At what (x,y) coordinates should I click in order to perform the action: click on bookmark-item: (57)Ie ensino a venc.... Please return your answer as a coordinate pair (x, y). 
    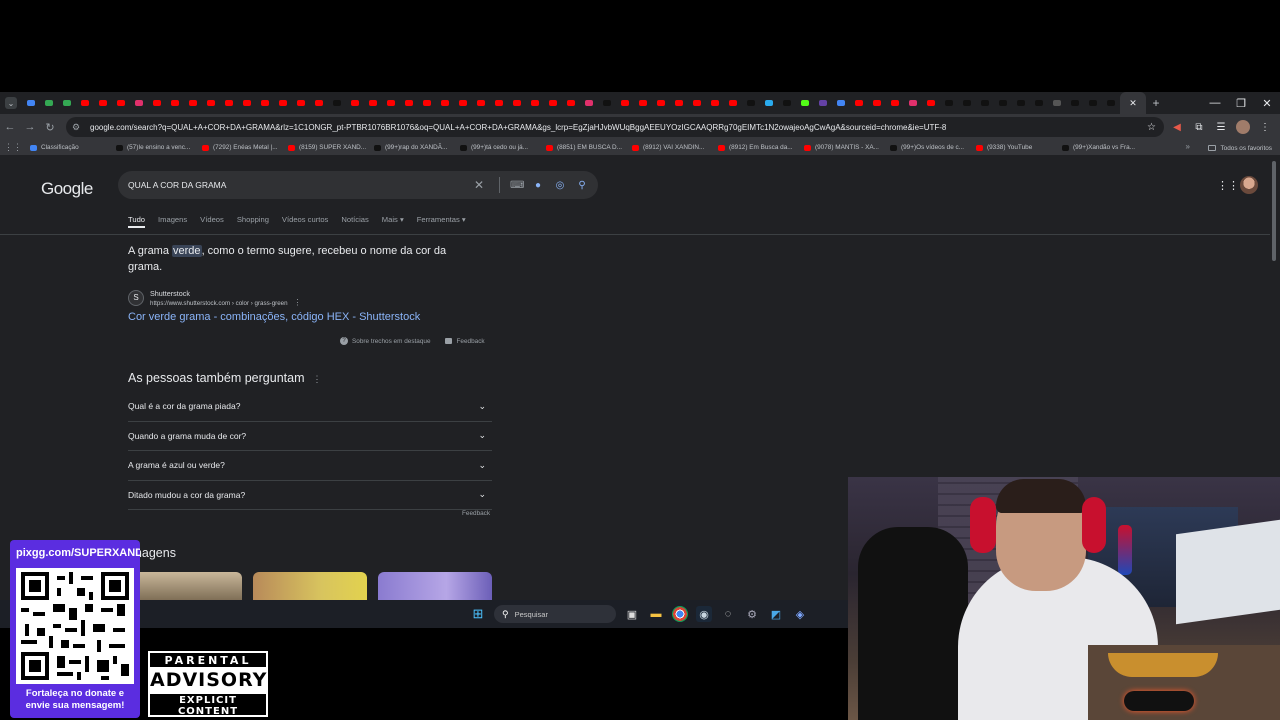
    Looking at the image, I should click on (155, 148).